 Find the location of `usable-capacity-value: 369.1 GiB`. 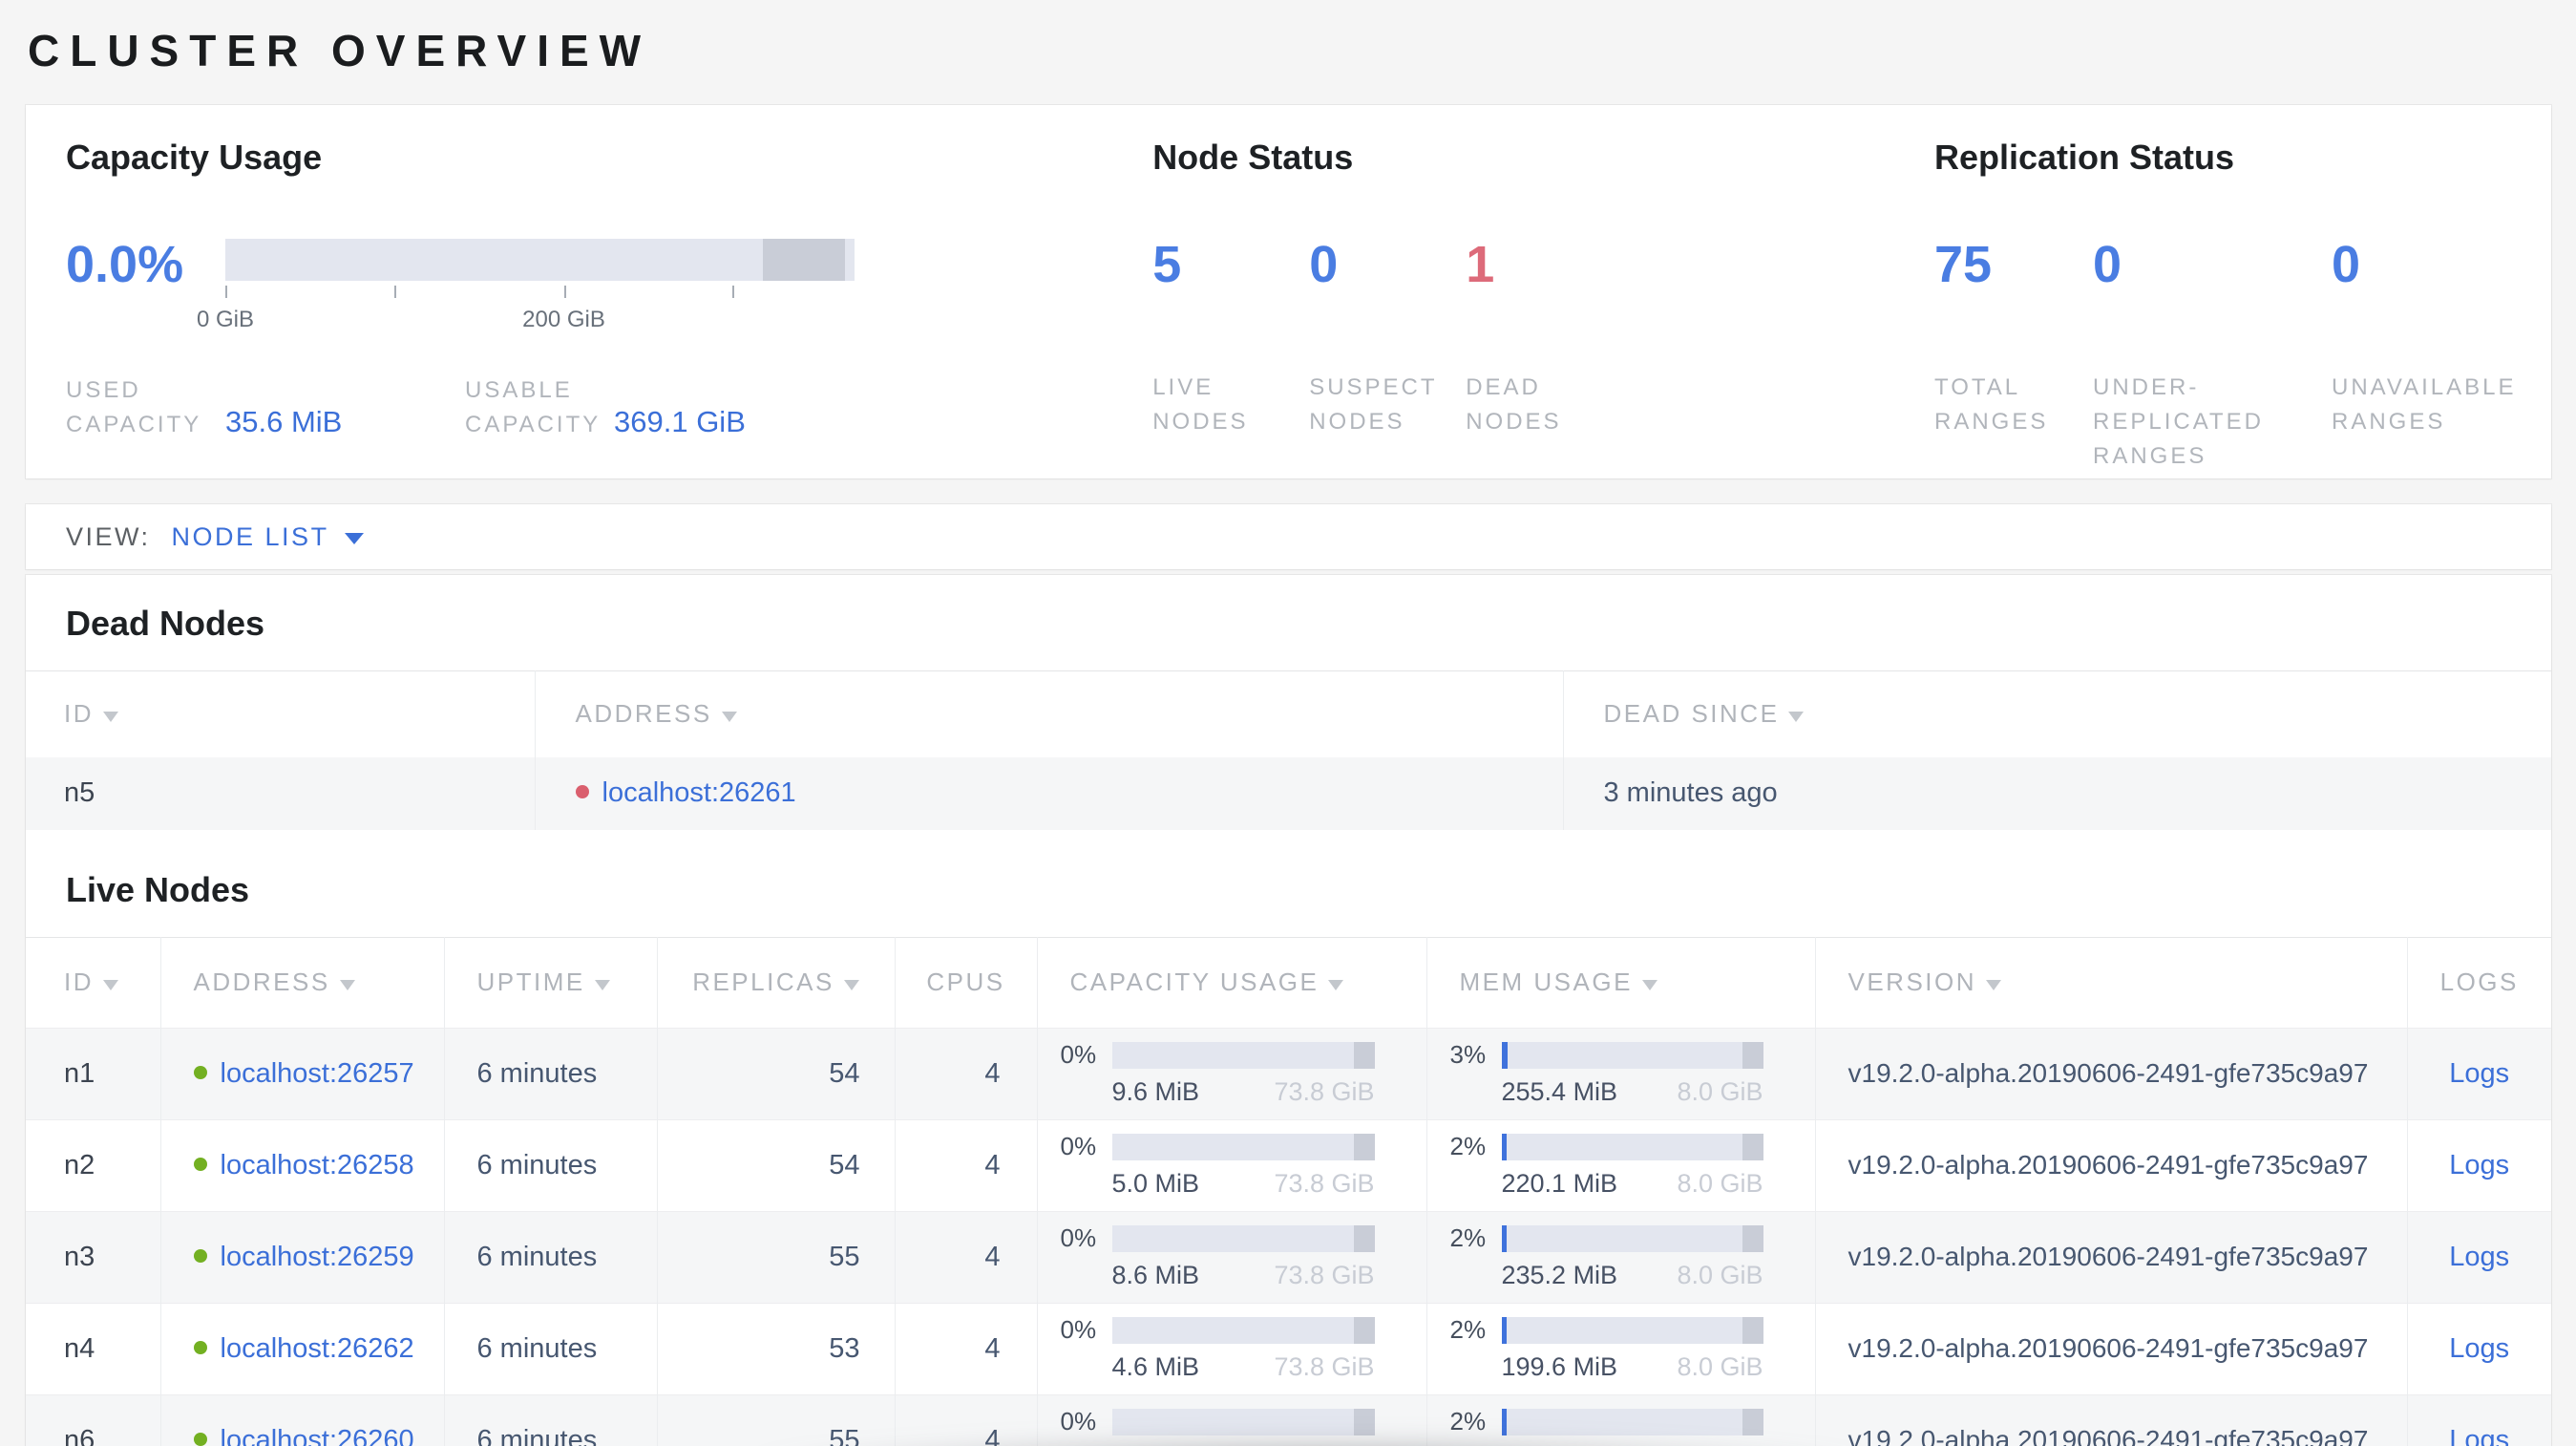

usable-capacity-value: 369.1 GiB is located at coordinates (680, 421).